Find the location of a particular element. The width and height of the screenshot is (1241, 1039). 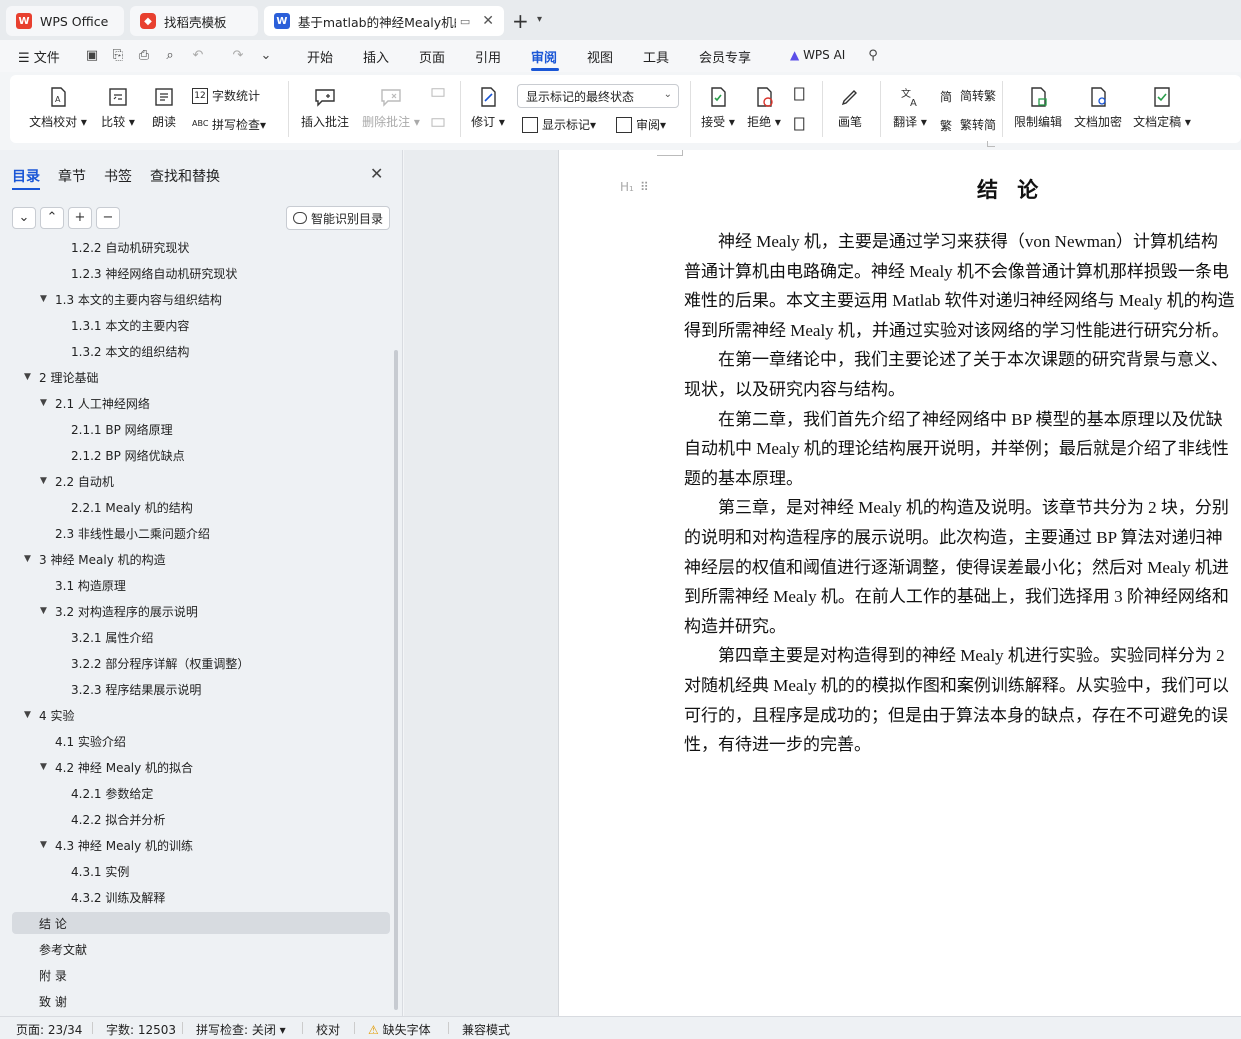

markup-state-select: 显示标记的最终状态 ⌄ is located at coordinates (598, 96).